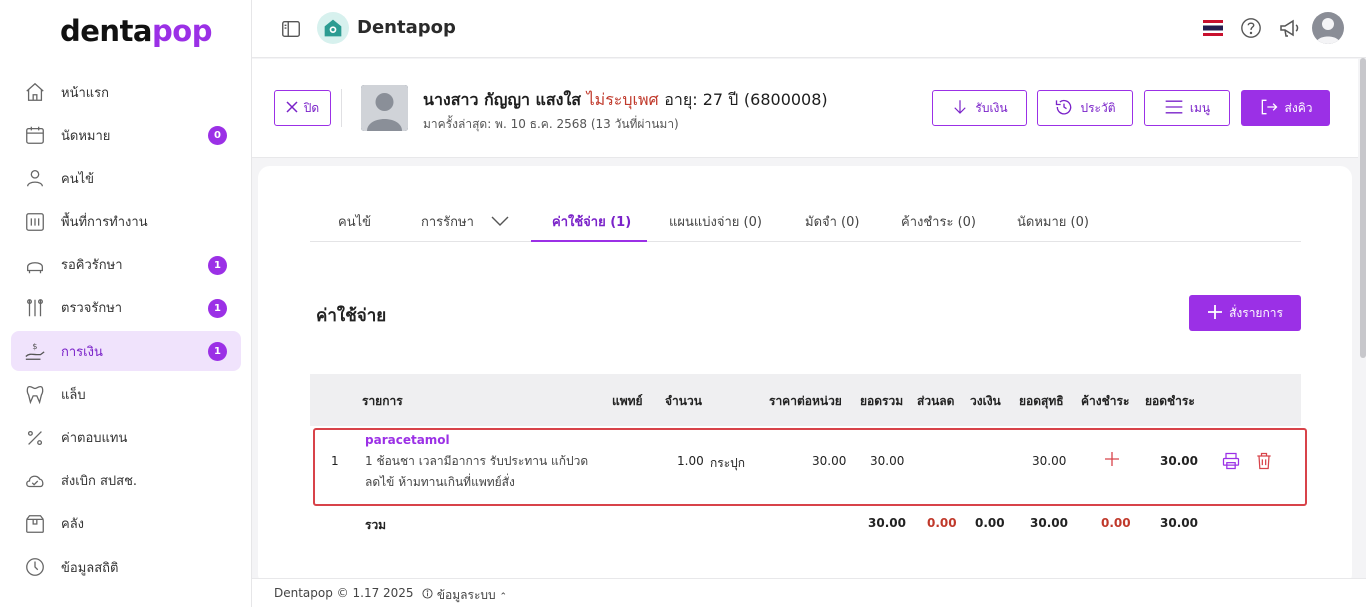  Describe the element at coordinates (35, 222) in the screenshot. I see `workspace-icon` at that location.